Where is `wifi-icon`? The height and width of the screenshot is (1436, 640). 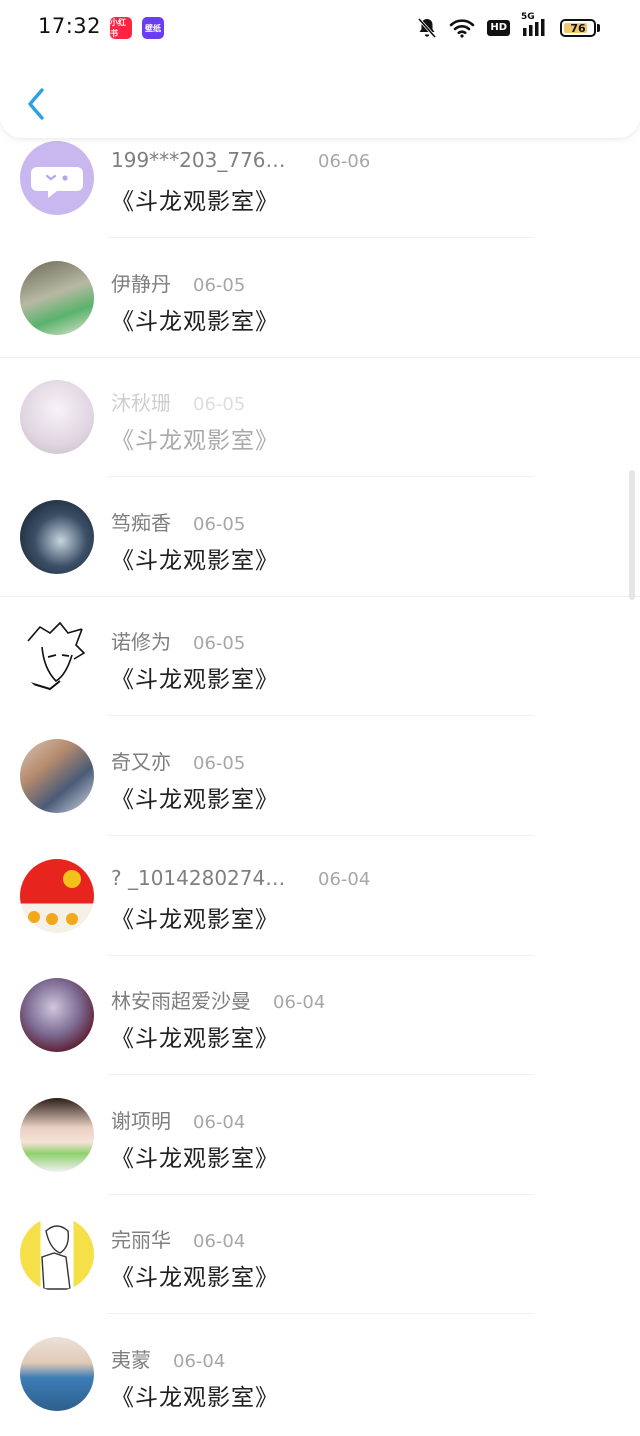 wifi-icon is located at coordinates (462, 28).